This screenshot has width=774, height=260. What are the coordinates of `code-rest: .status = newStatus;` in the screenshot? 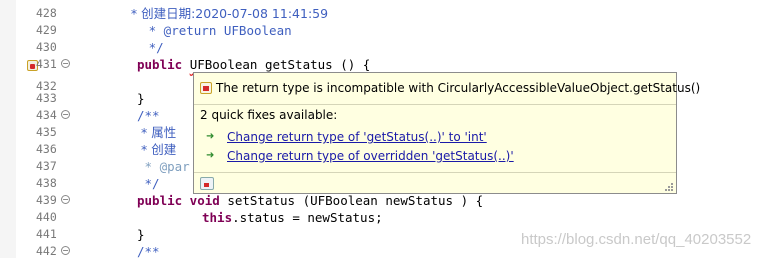 It's located at (307, 217).